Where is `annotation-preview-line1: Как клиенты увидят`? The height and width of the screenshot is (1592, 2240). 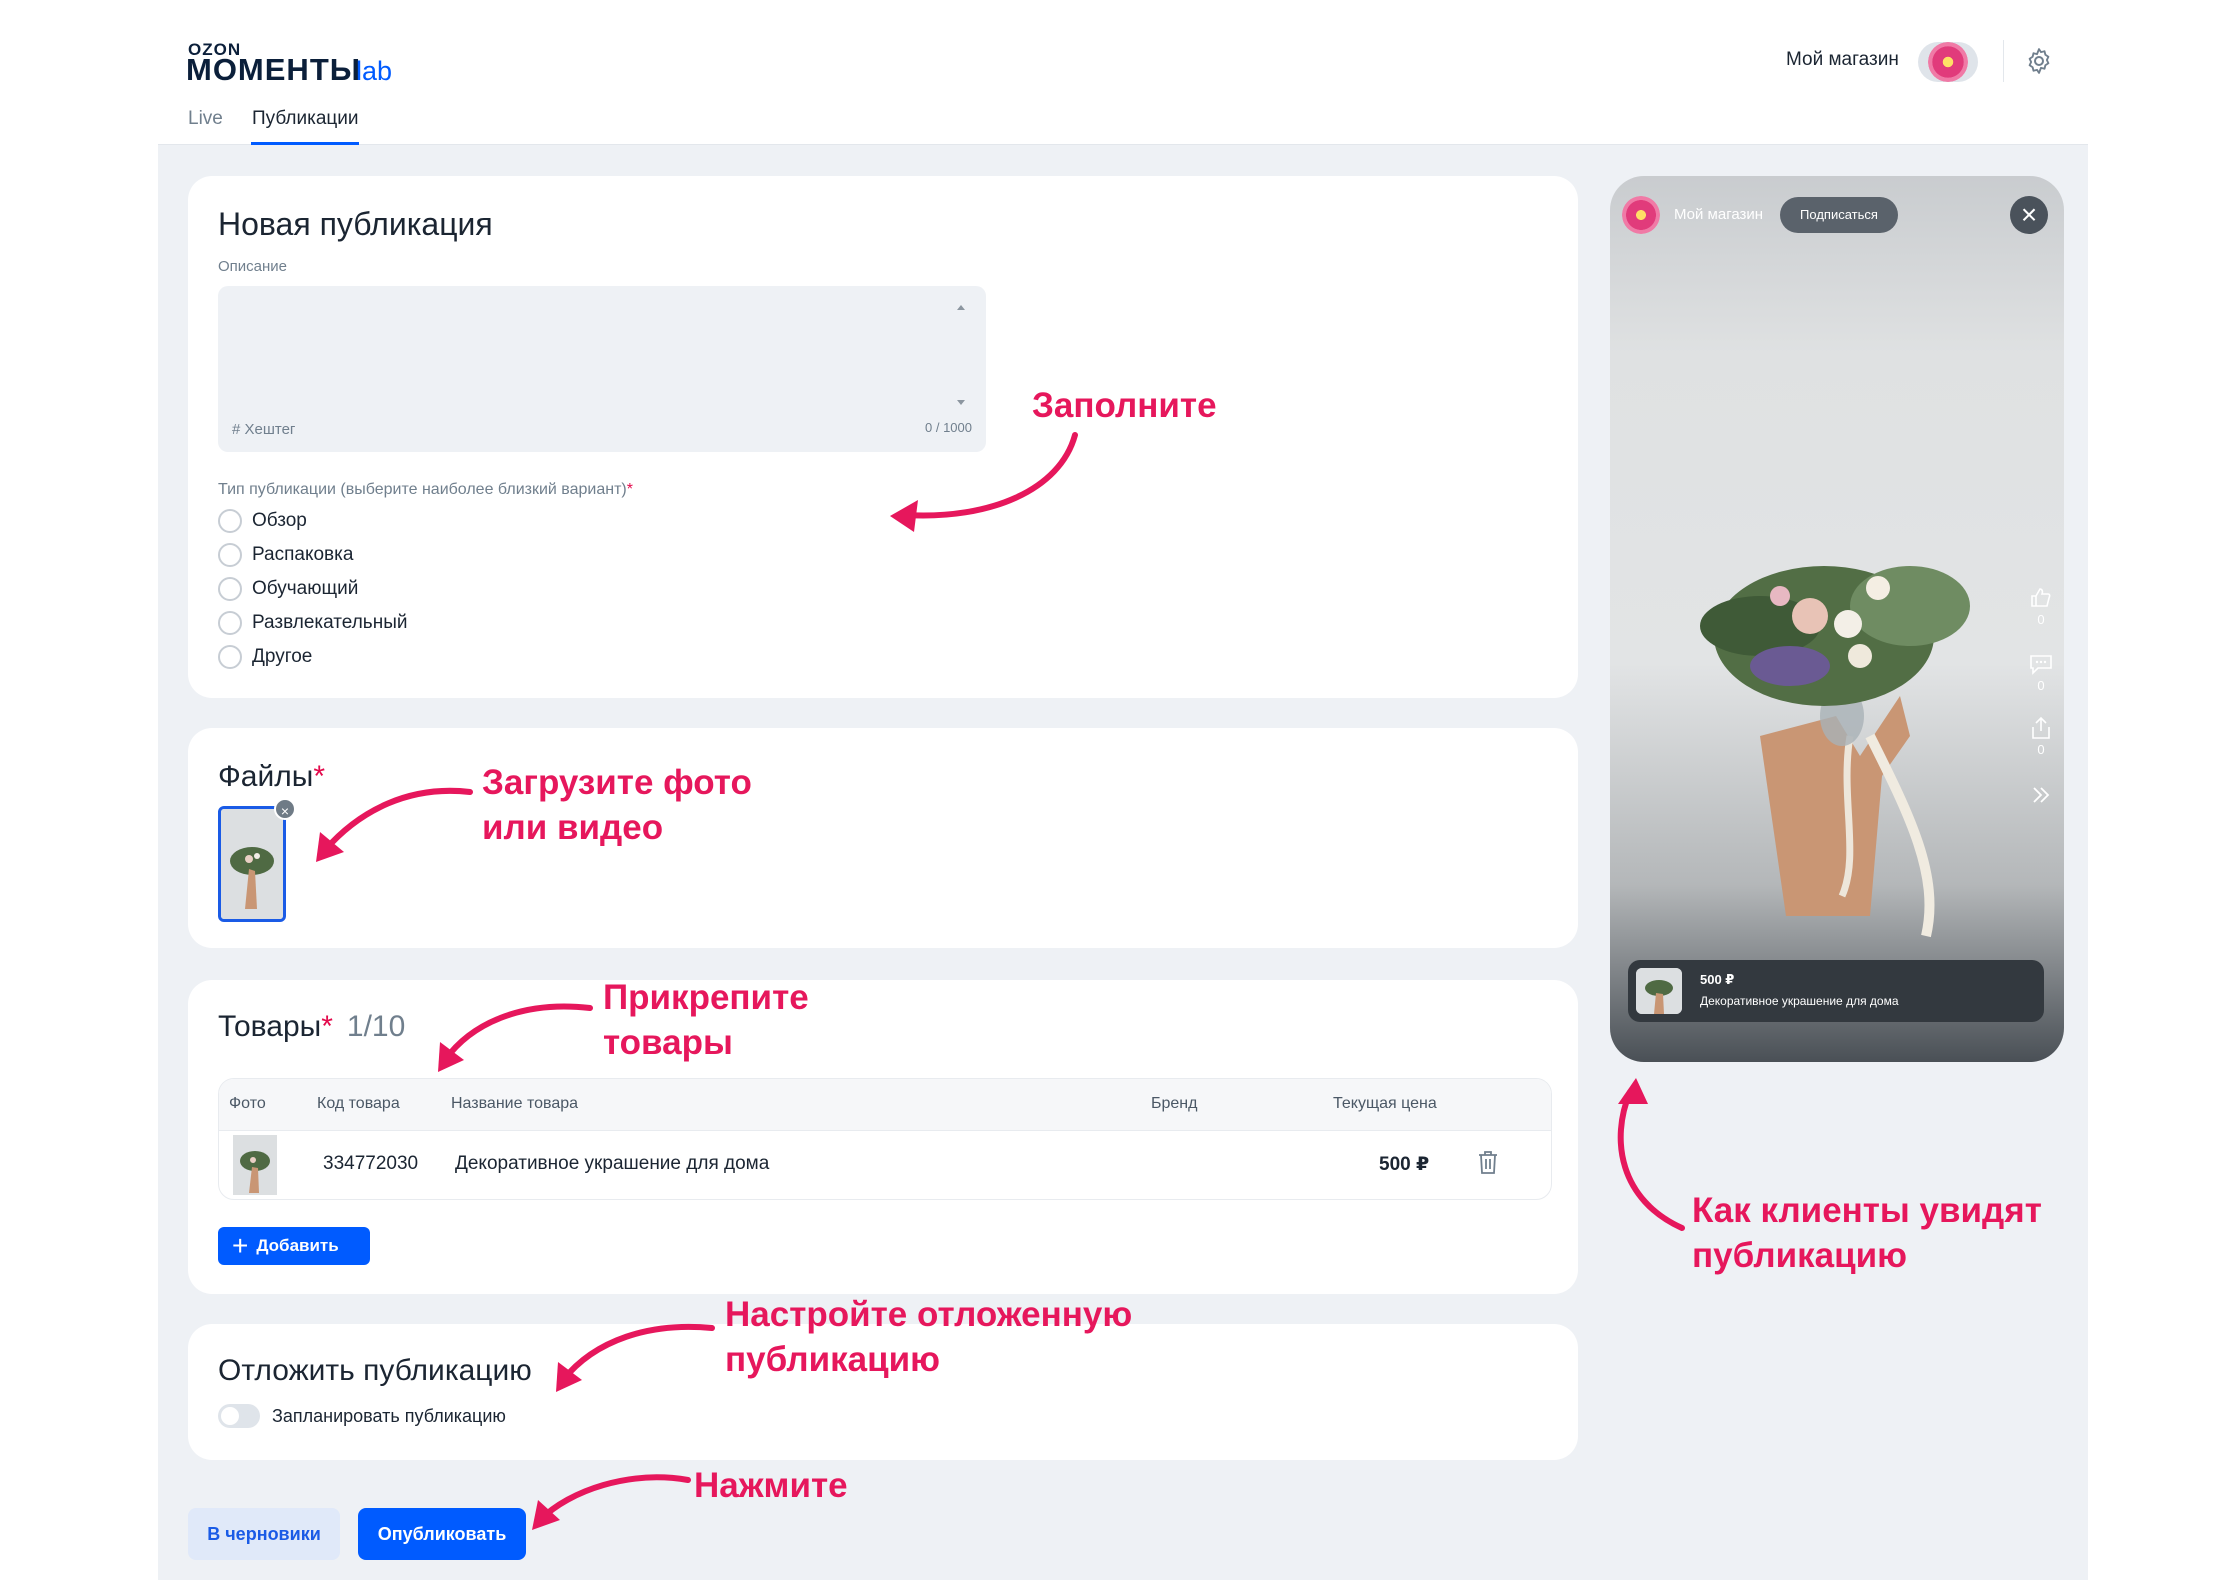
annotation-preview-line1: Как клиенты увидят is located at coordinates (1867, 1210).